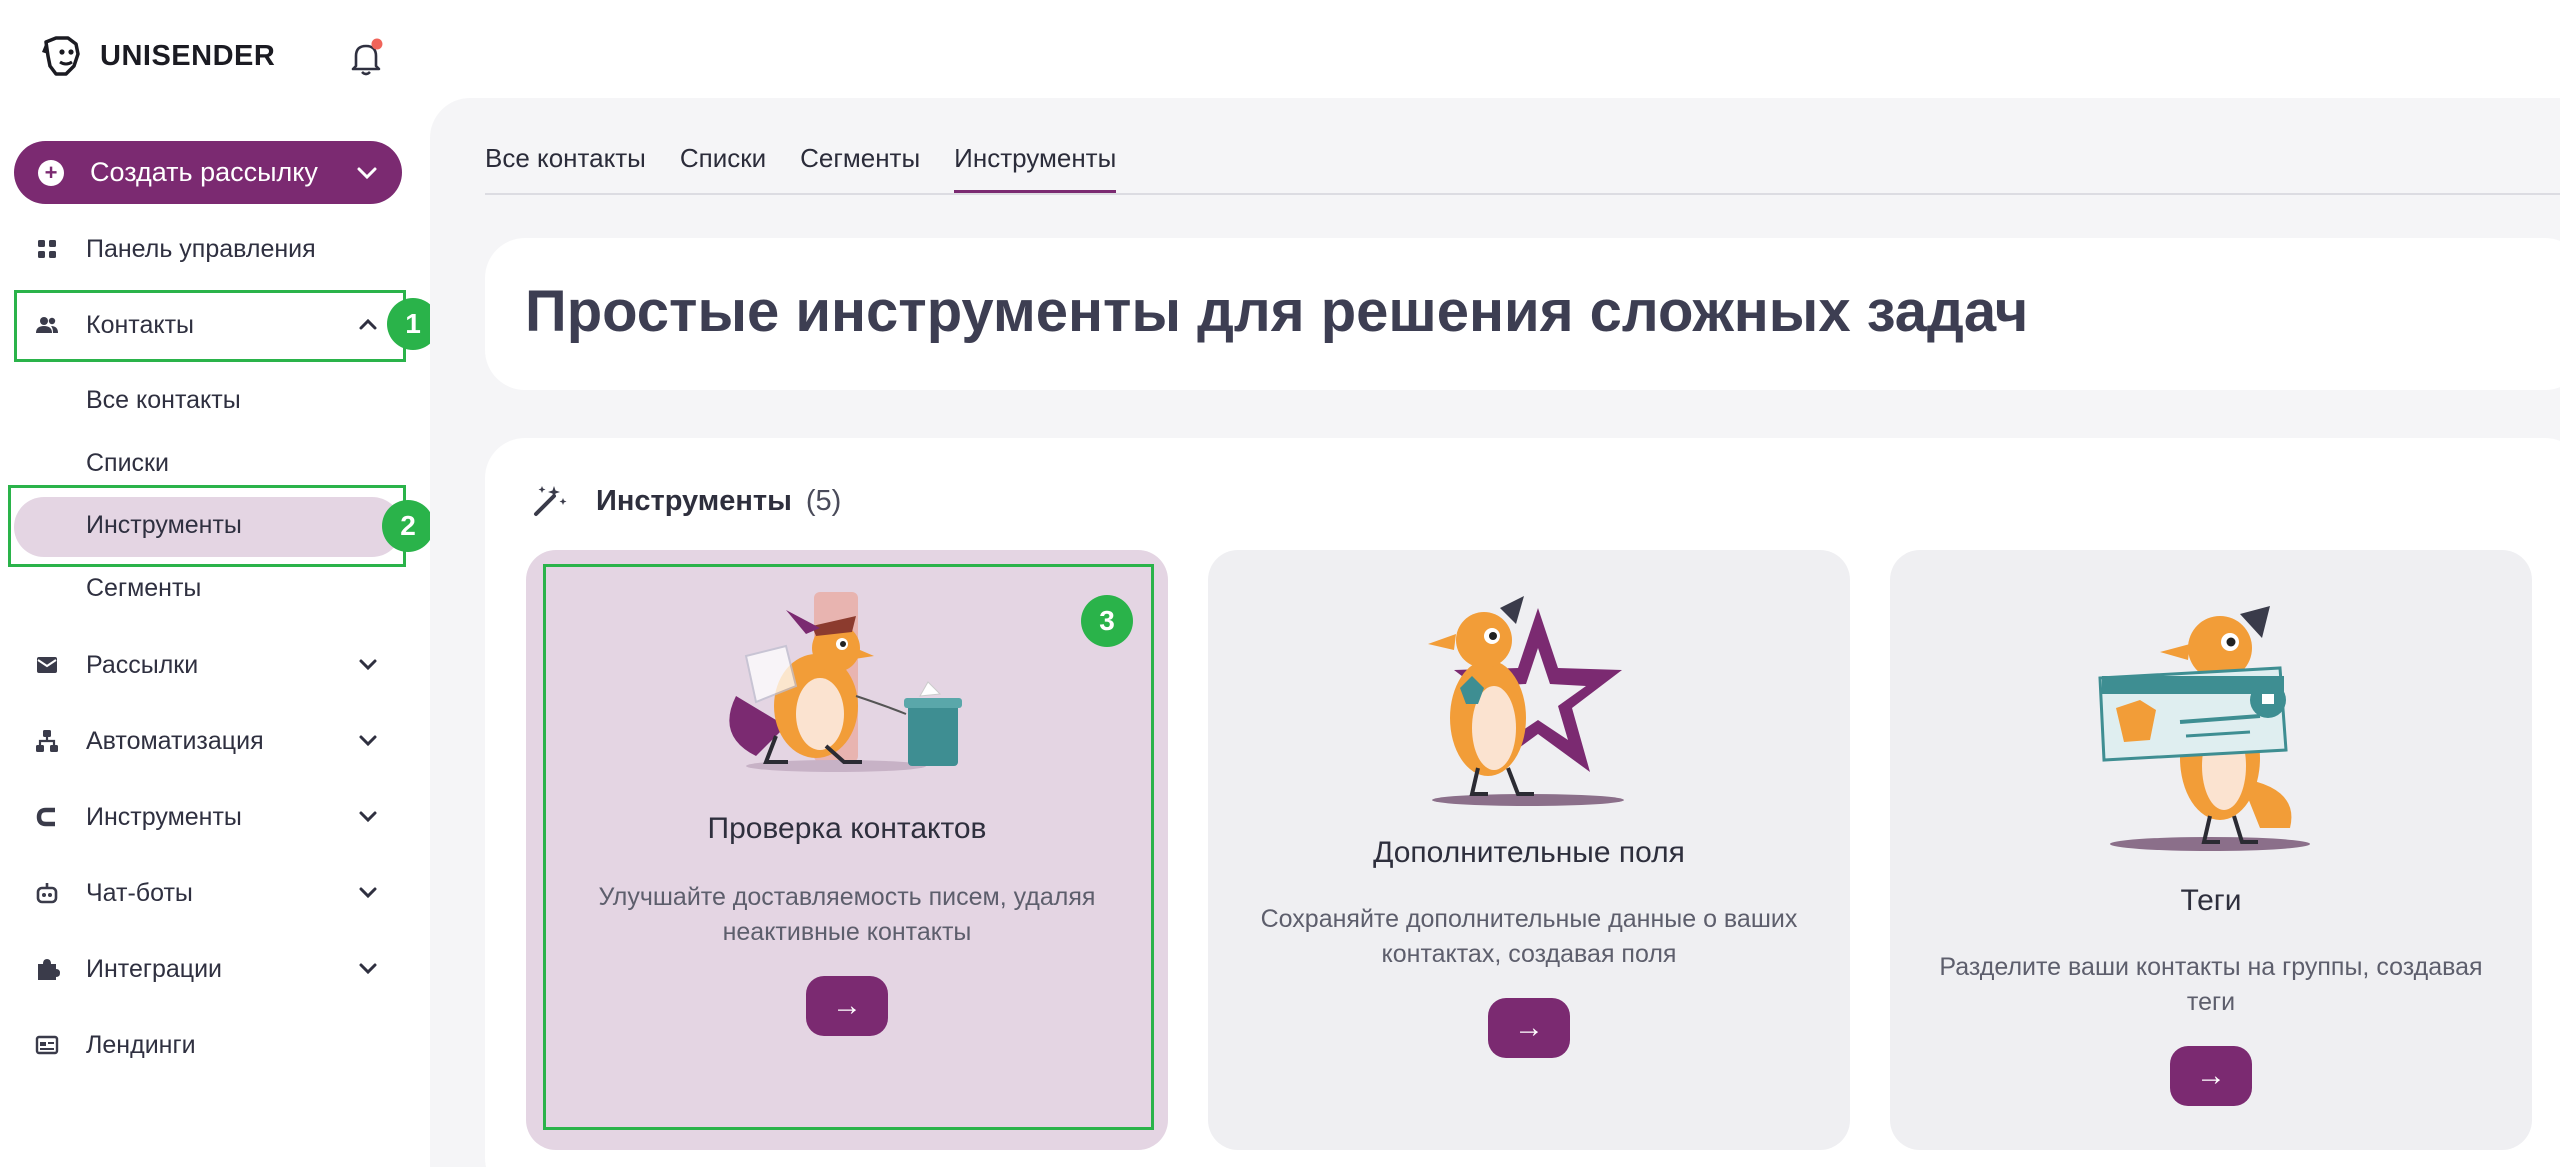 The height and width of the screenshot is (1167, 2560). I want to click on tools-section-header: Инструменты (5), so click(685, 501).